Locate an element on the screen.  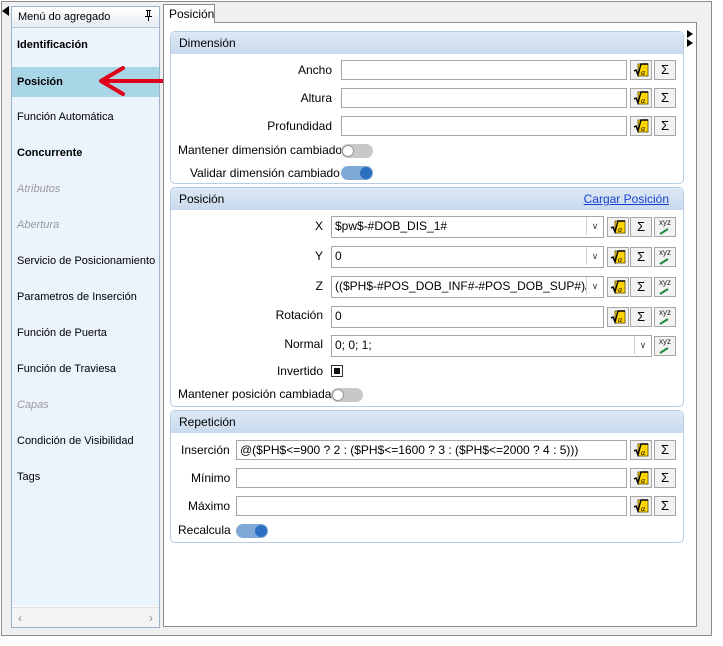
rotacion-sum-button: Σ is located at coordinates (641, 317).